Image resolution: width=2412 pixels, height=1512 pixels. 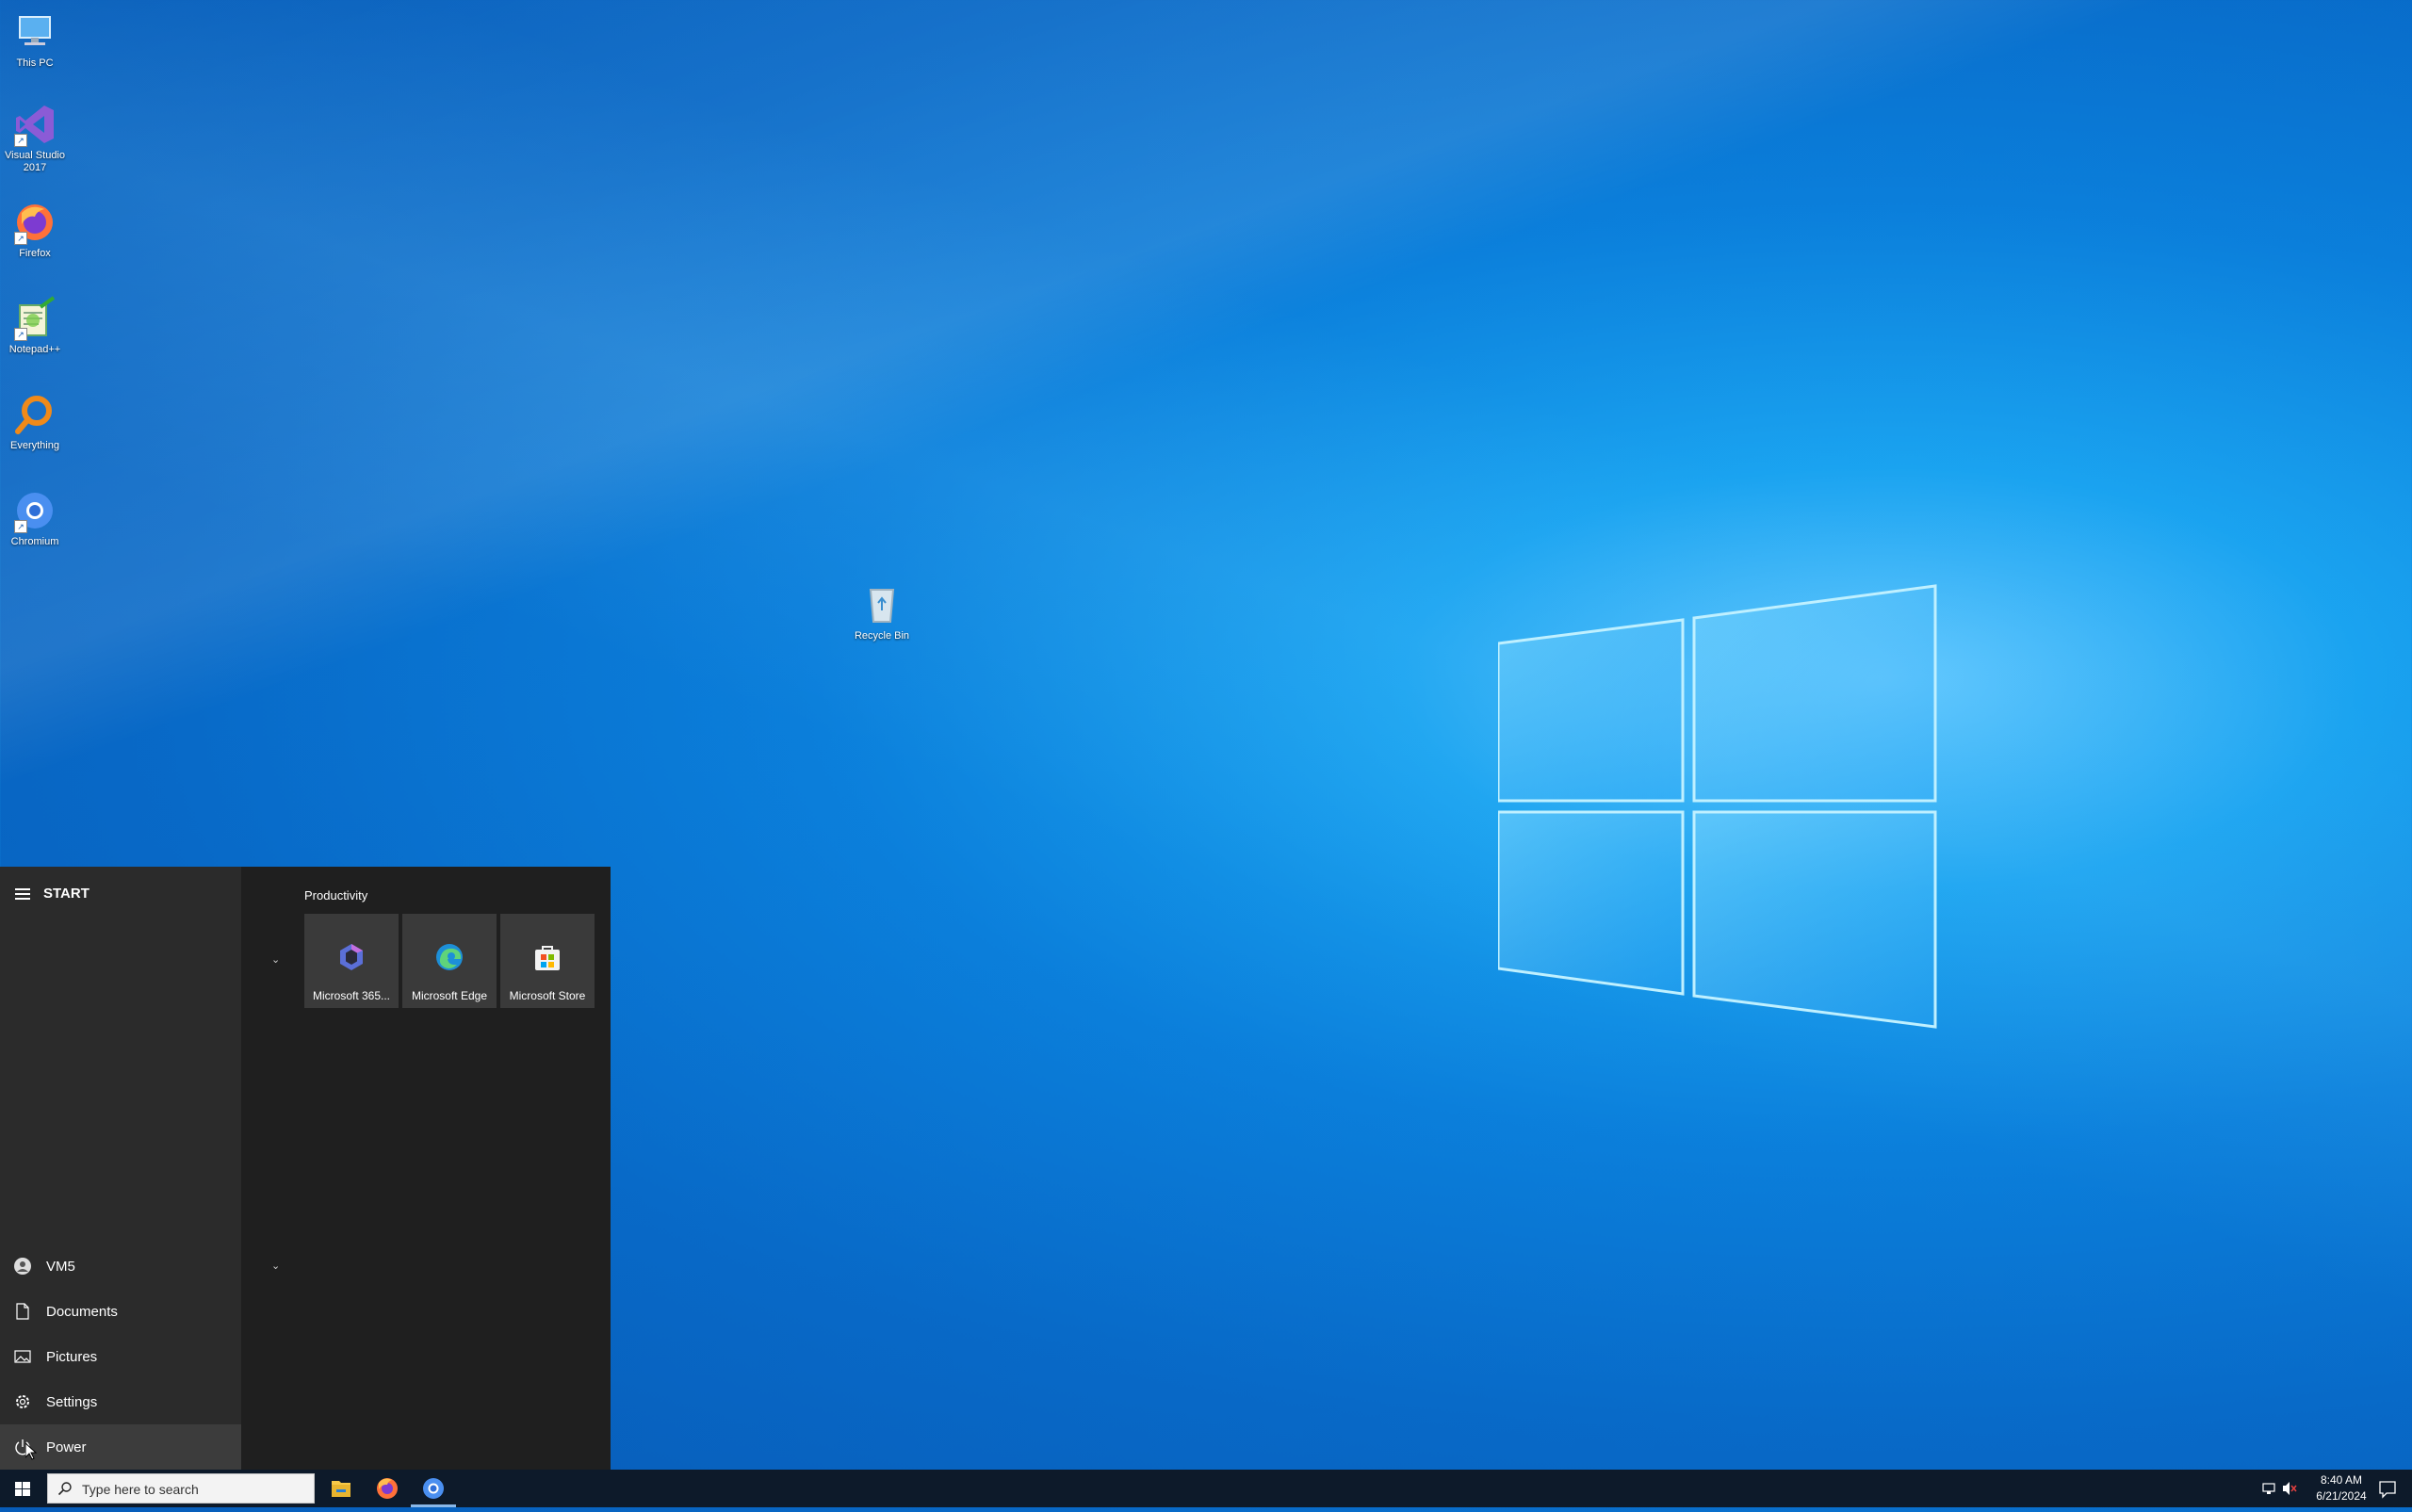 I want to click on start-menu-header: START, so click(x=52, y=894).